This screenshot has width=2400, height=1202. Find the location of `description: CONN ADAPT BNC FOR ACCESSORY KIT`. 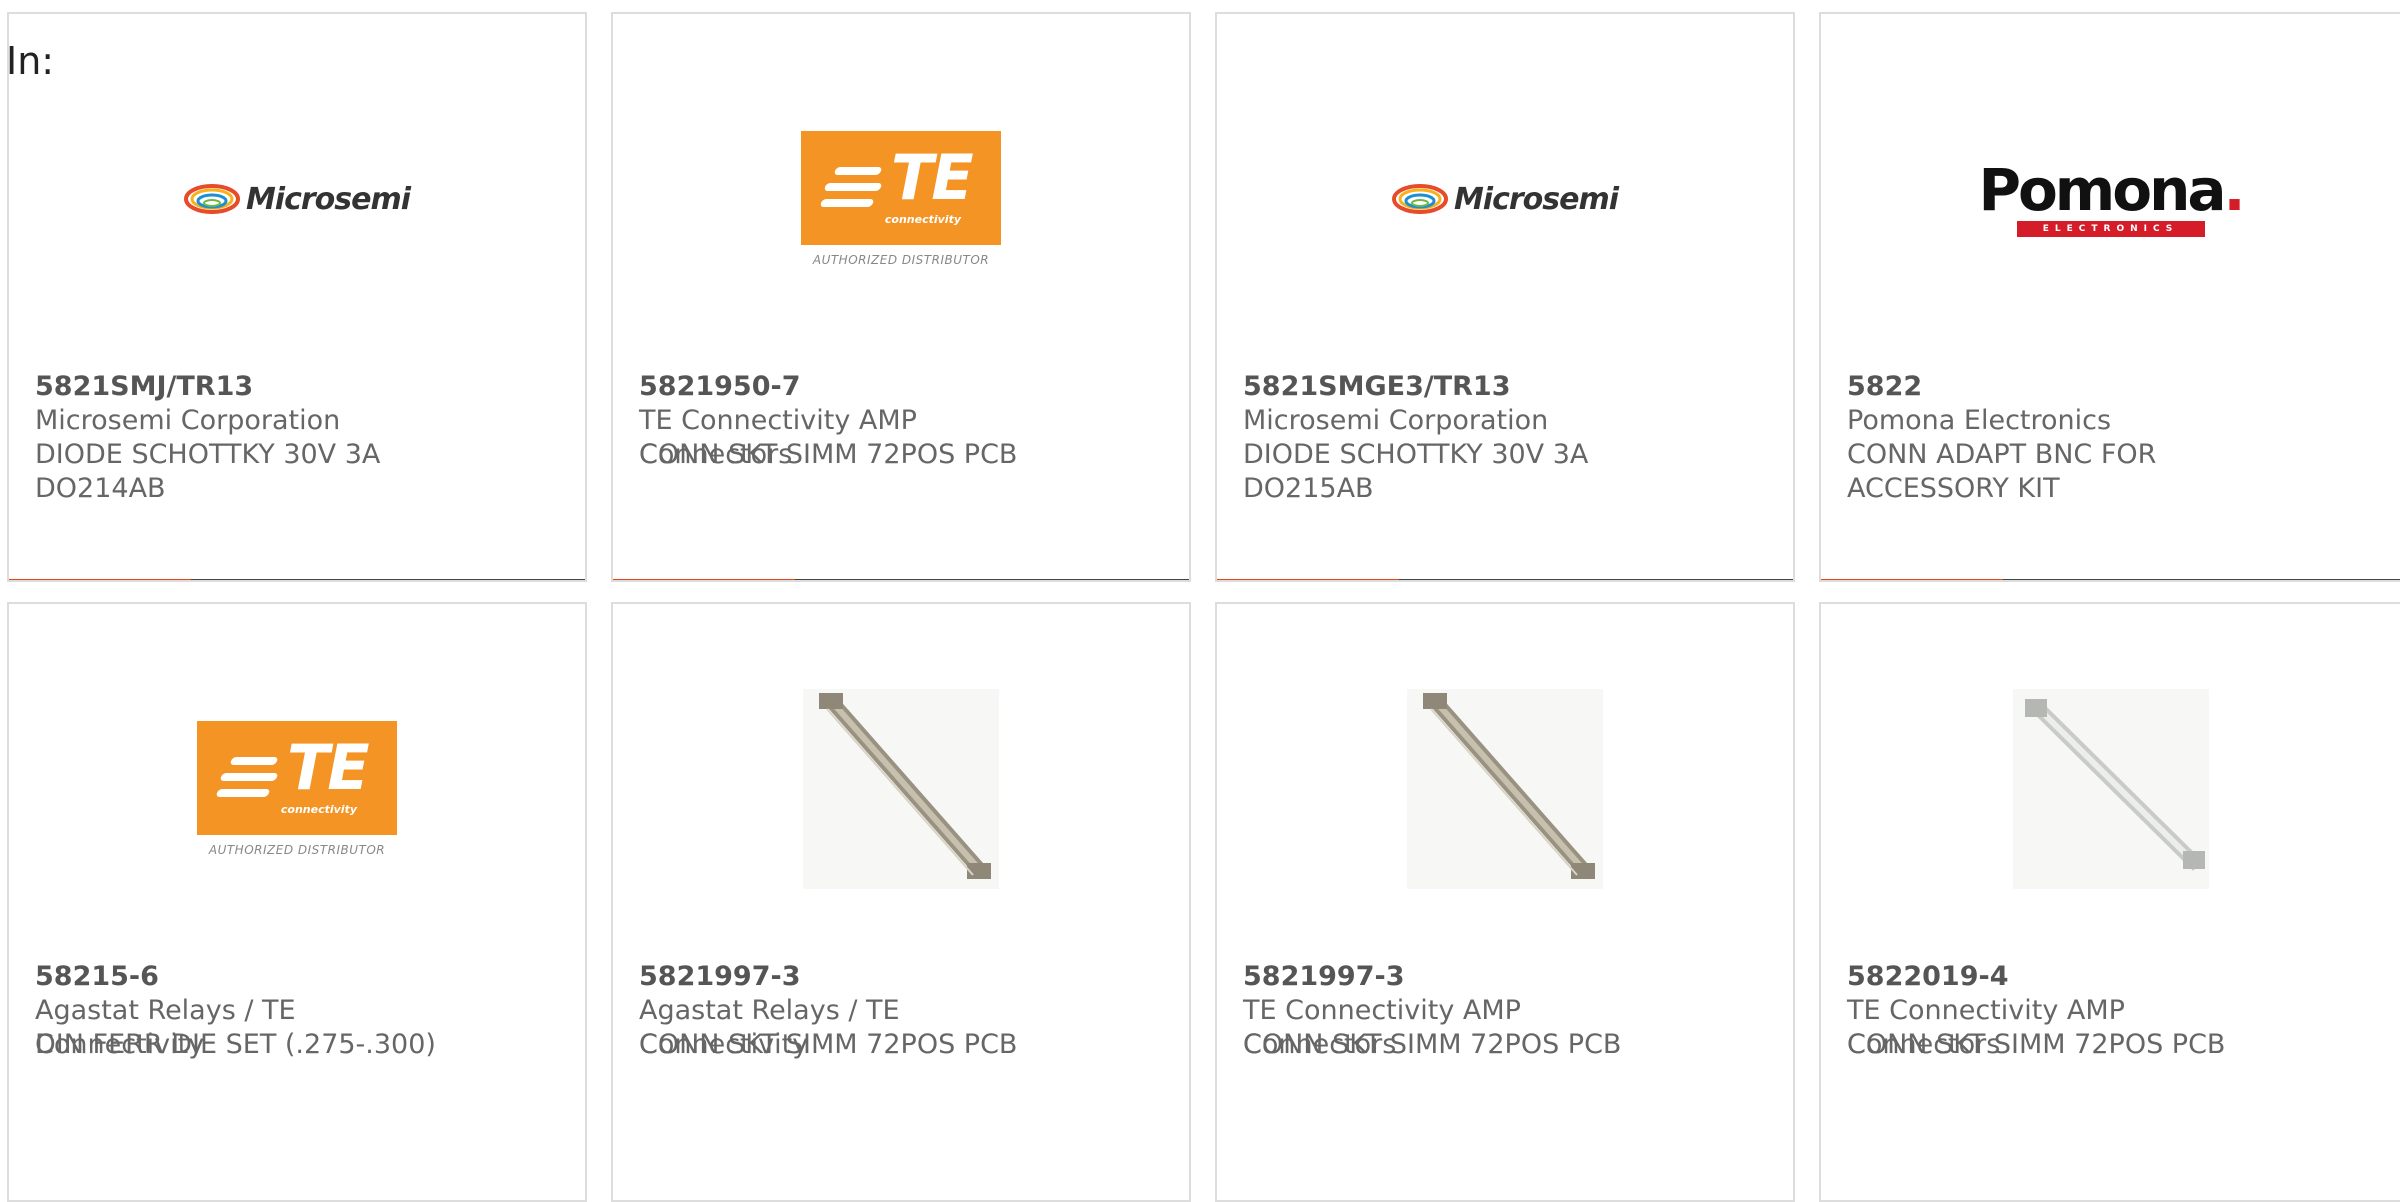

description: CONN ADAPT BNC FOR ACCESSORY KIT is located at coordinates (2002, 471).